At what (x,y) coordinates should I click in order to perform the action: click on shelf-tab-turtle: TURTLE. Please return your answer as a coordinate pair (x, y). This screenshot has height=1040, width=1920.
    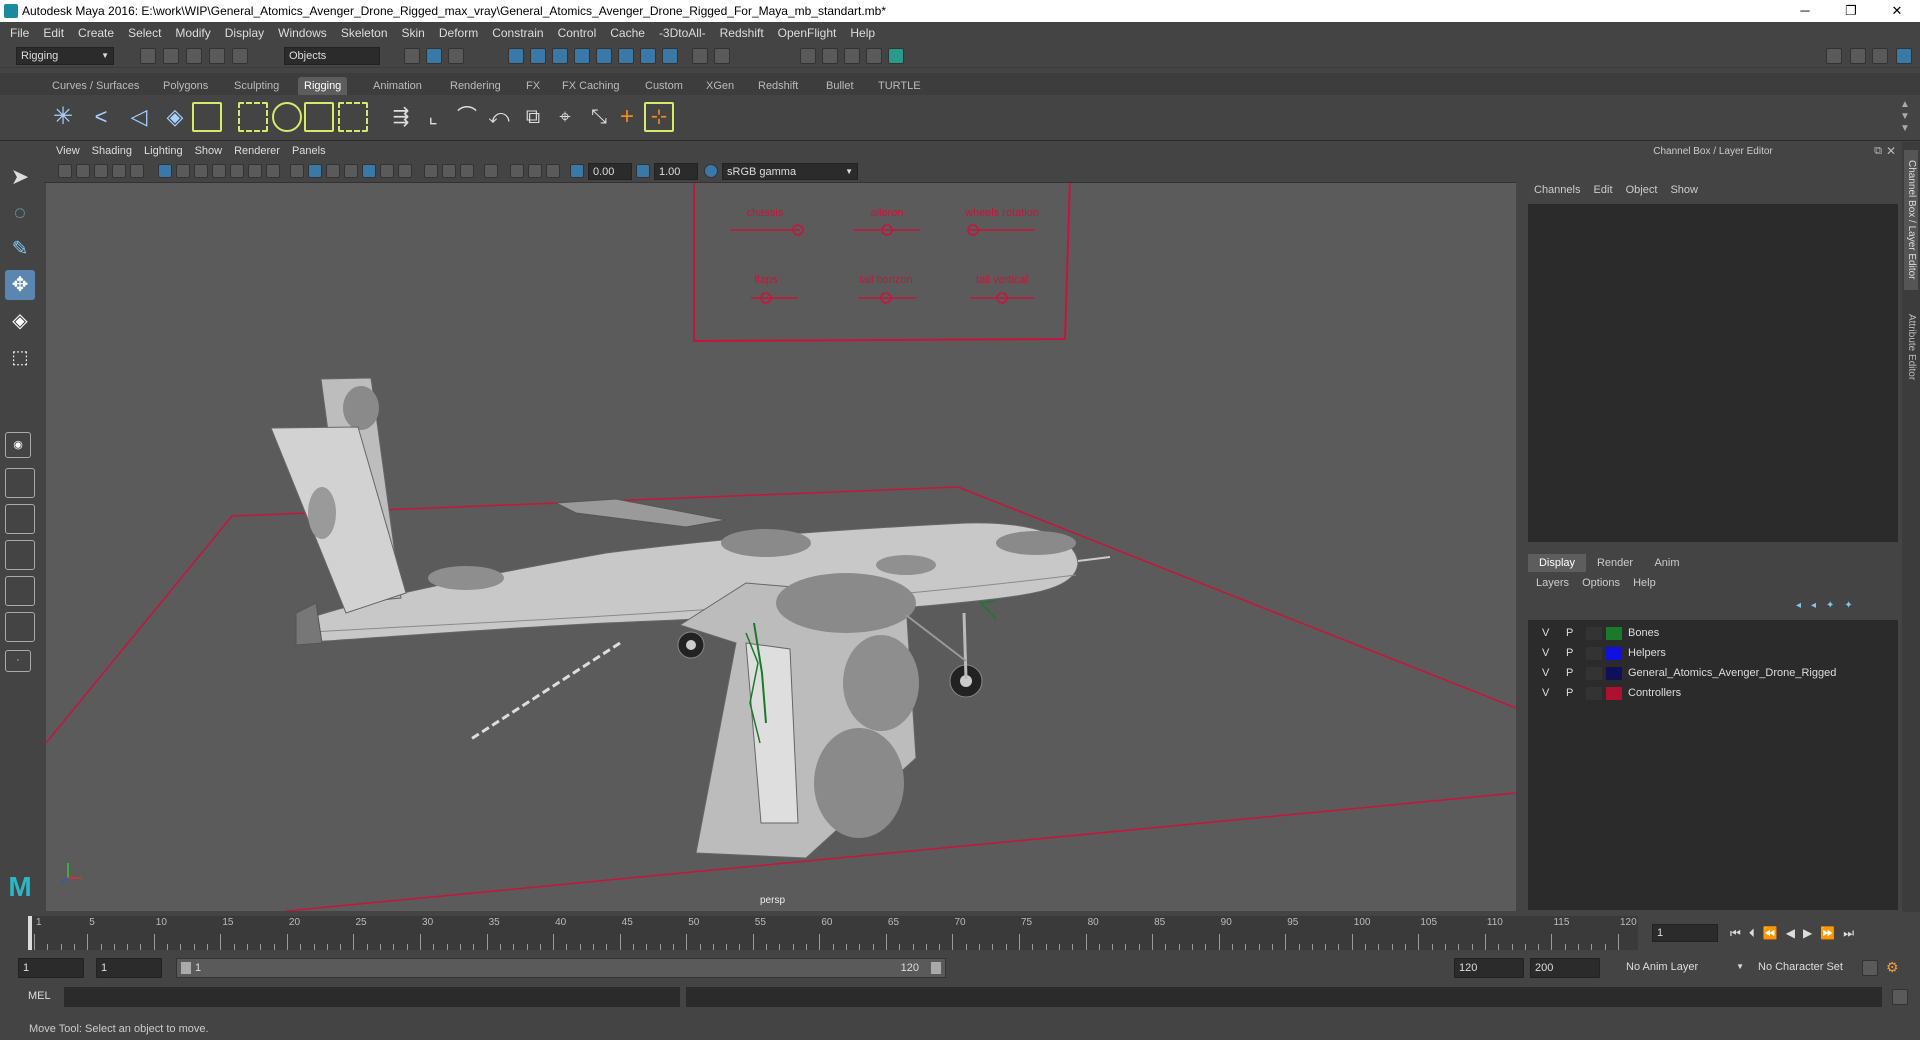
    Looking at the image, I should click on (899, 86).